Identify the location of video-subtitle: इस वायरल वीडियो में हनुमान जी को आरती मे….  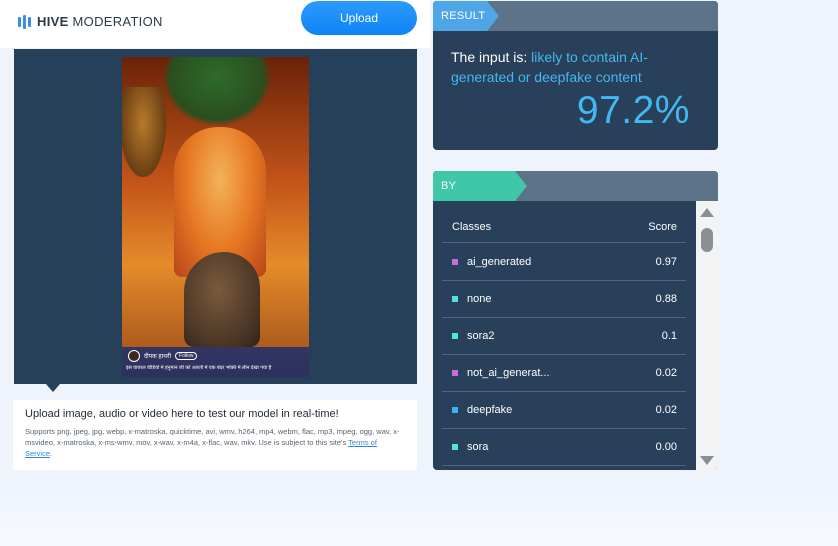
(199, 368).